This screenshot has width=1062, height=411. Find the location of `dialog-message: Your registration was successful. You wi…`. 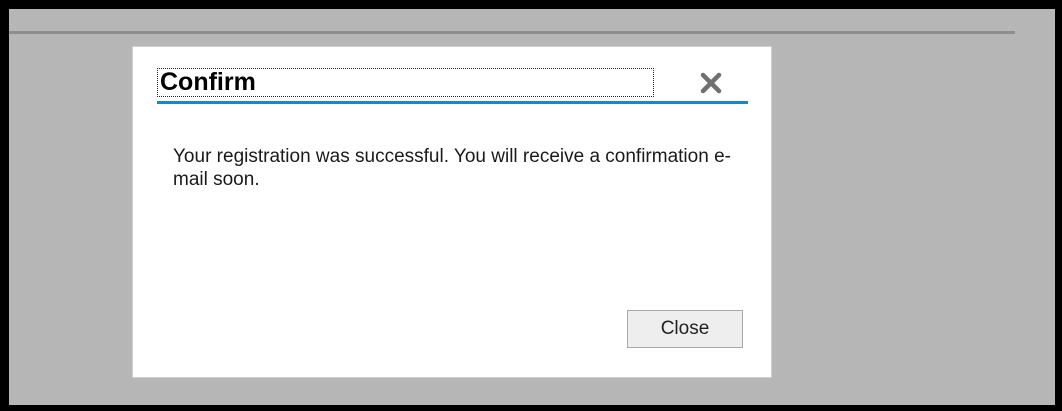

dialog-message: Your registration was successful. You wi… is located at coordinates (452, 168).